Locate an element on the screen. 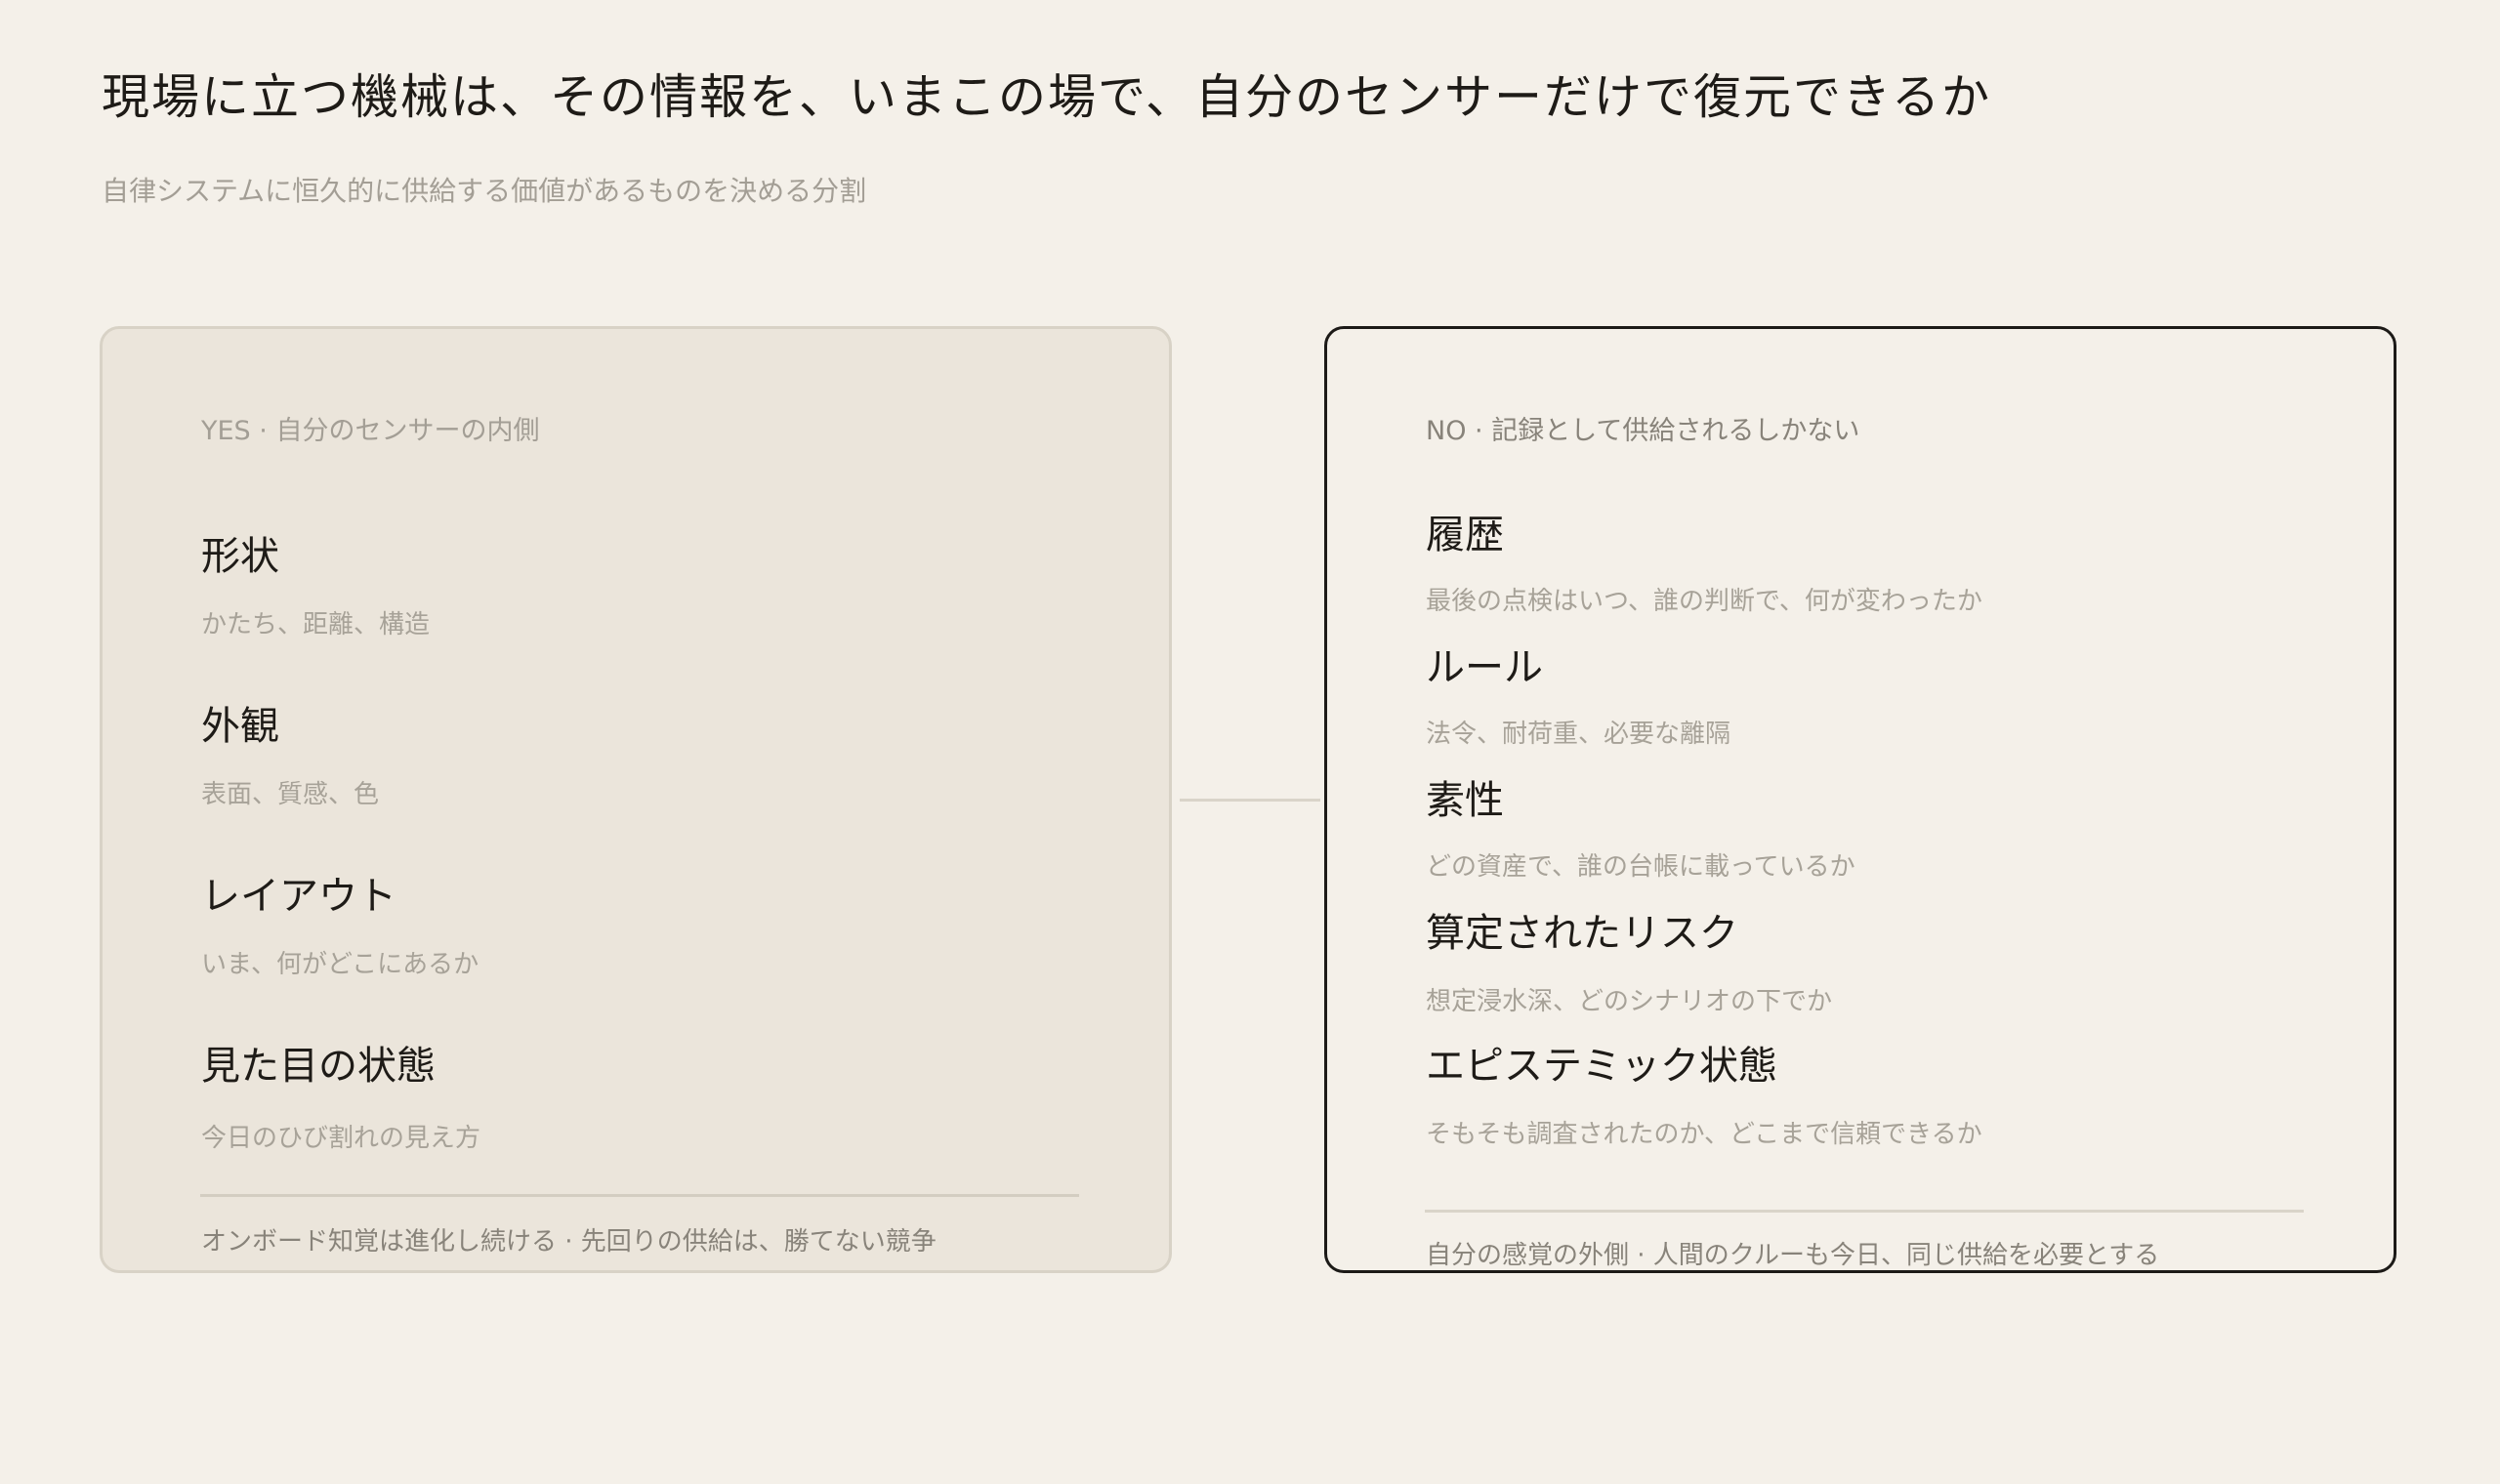 The image size is (2500, 1484). yes-item-title: 外観 is located at coordinates (240, 727).